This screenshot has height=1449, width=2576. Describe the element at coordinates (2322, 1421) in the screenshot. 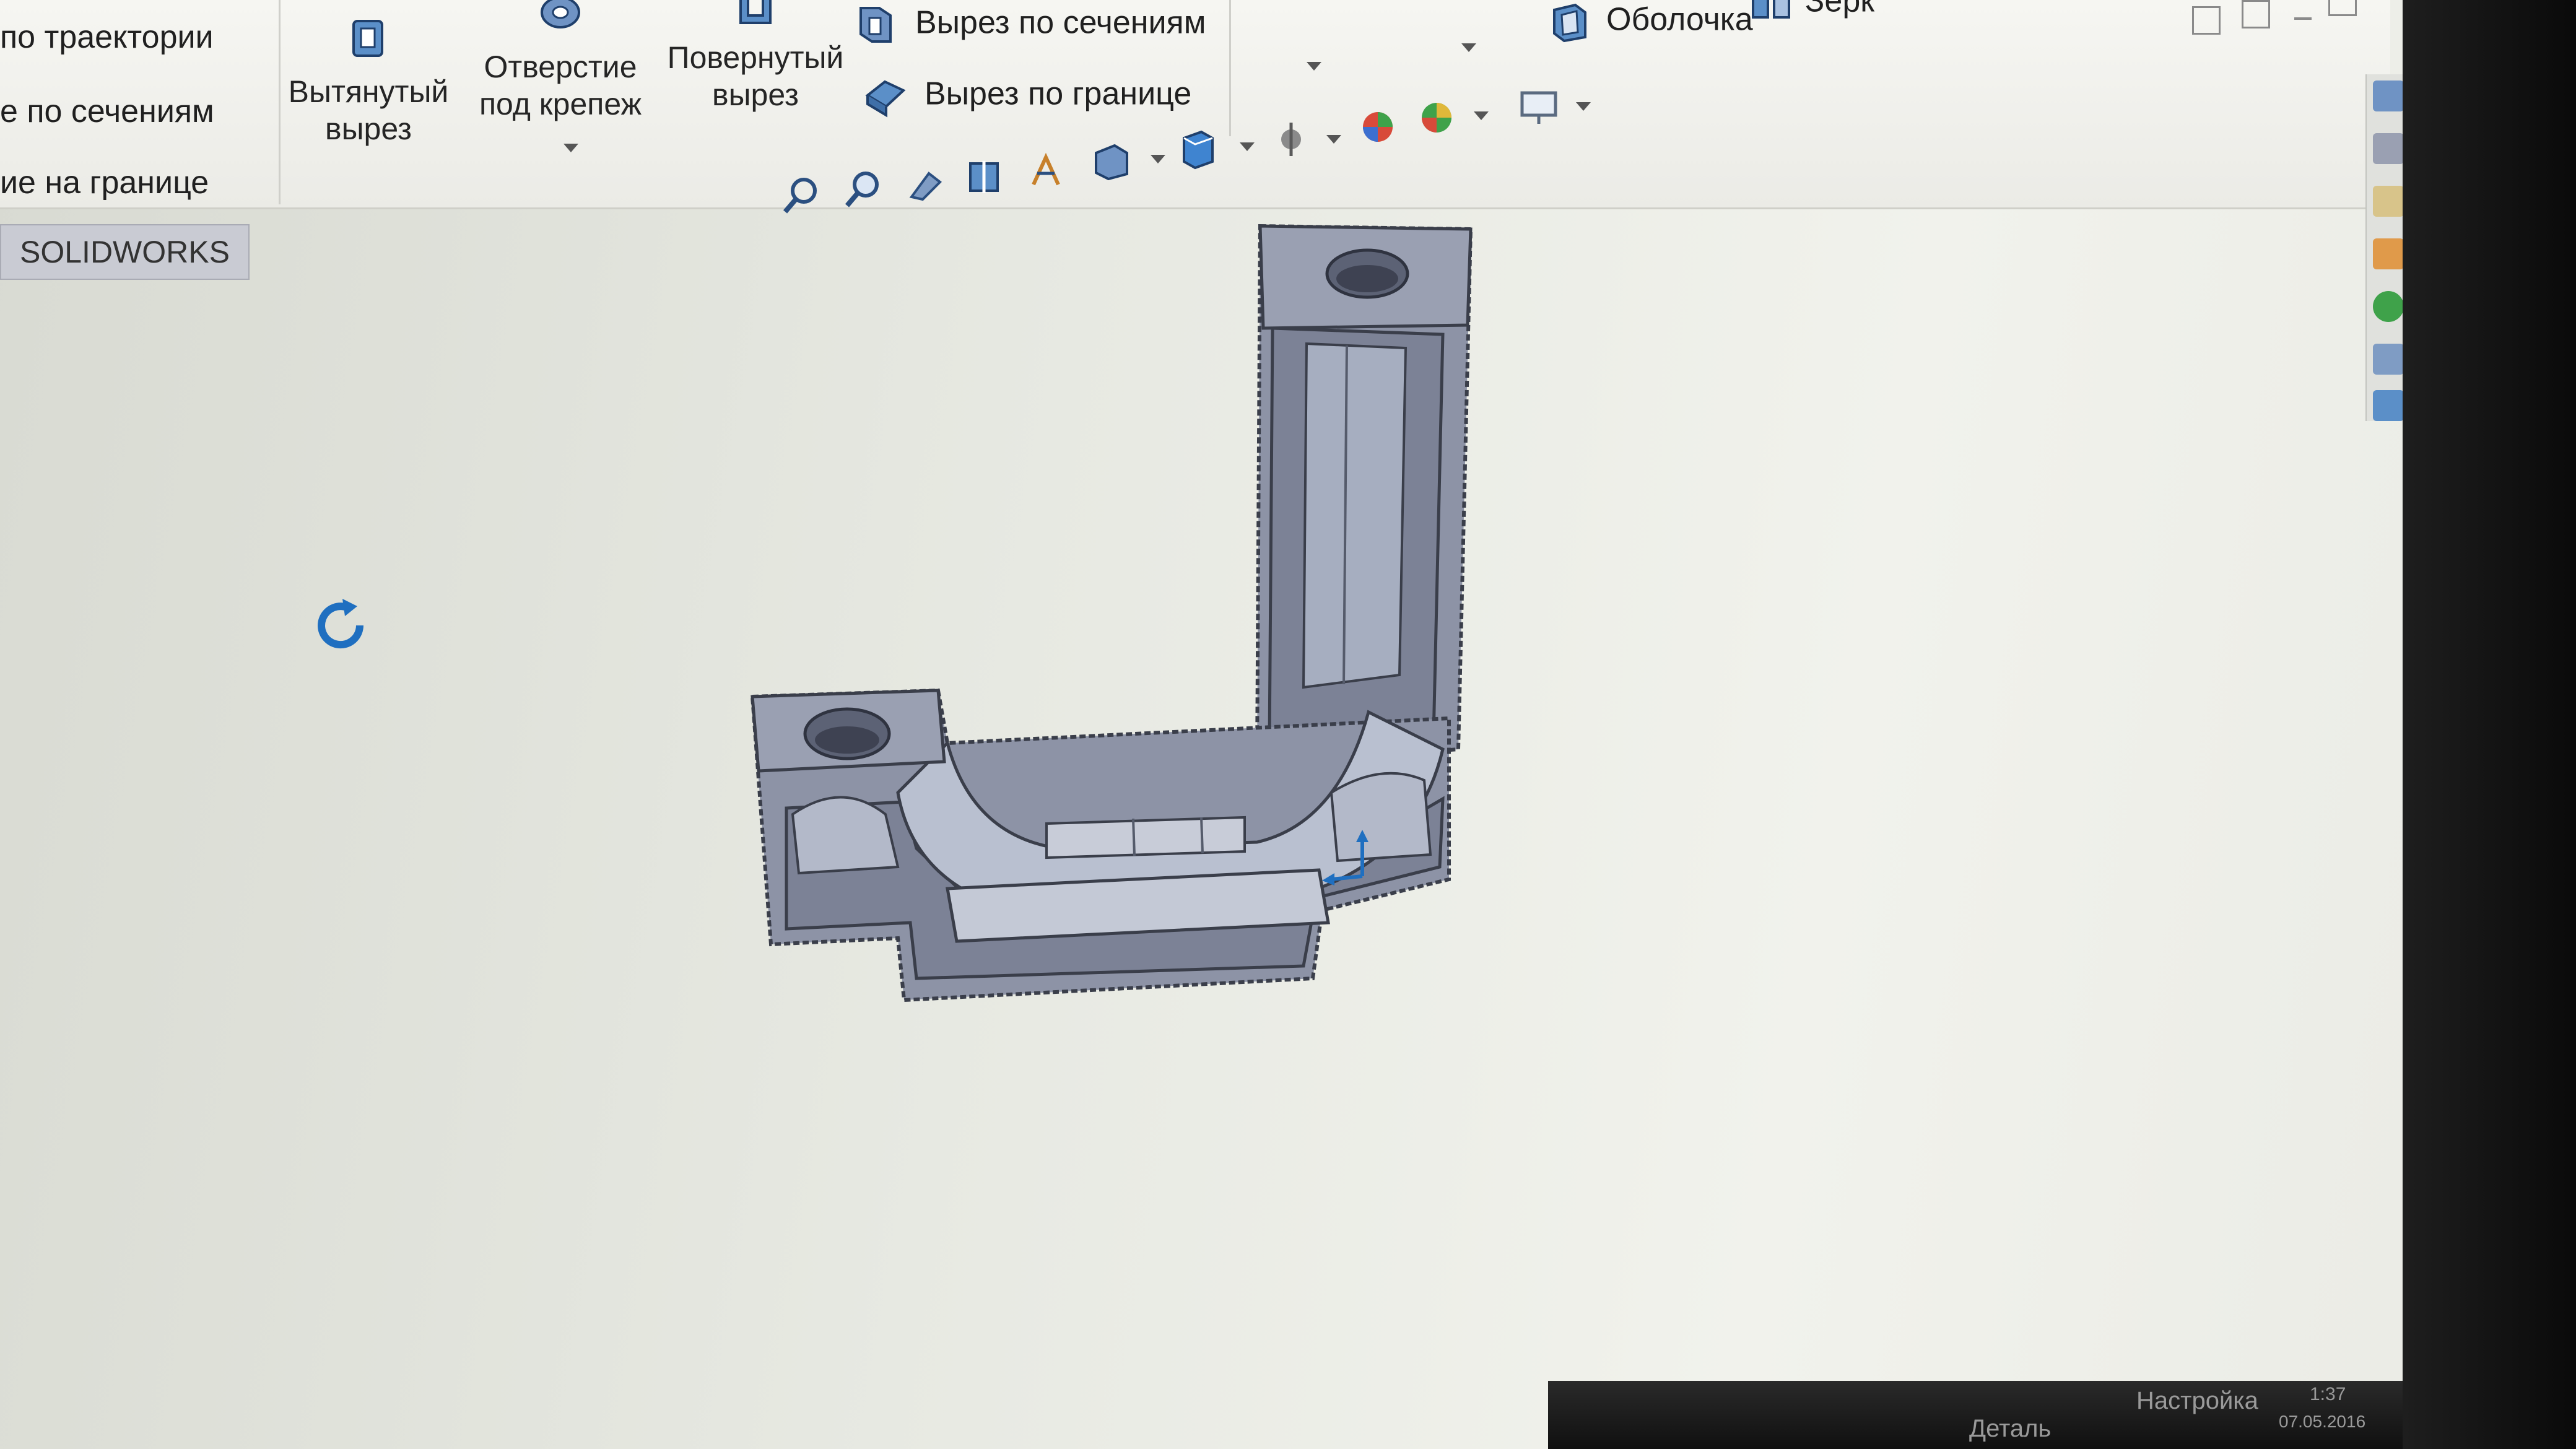

I see `clock-date: 07.05.2016` at that location.